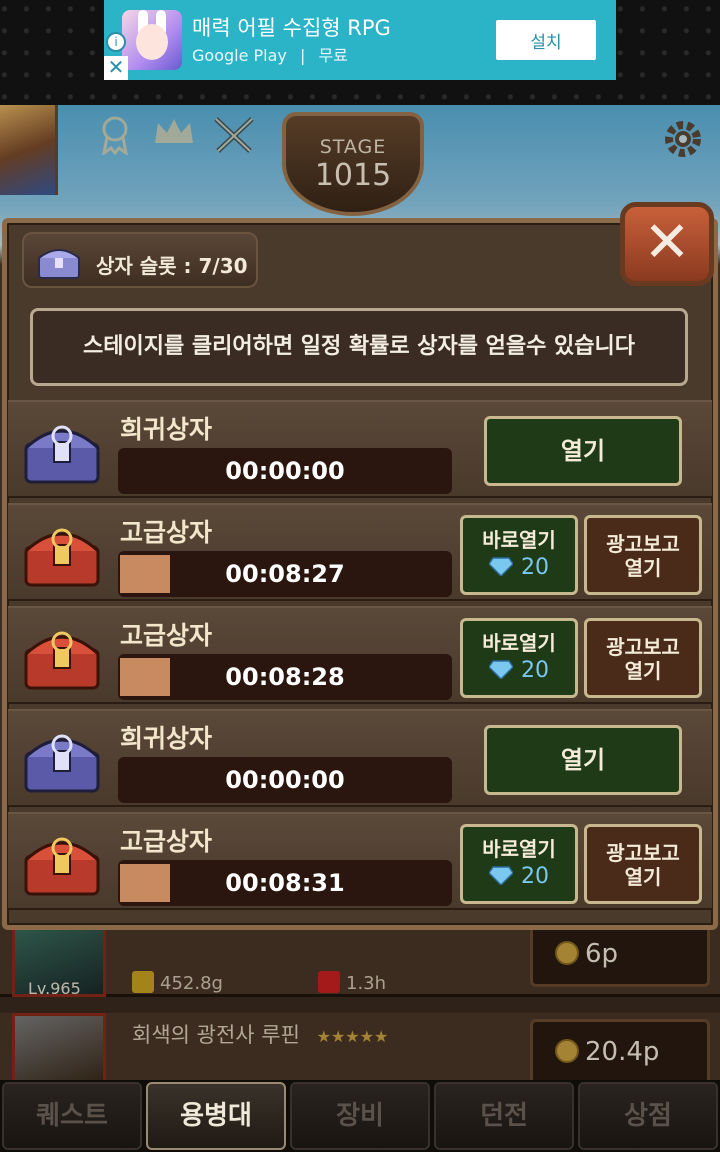 This screenshot has width=720, height=1152. I want to click on tab-shop: 상점, so click(648, 1116).